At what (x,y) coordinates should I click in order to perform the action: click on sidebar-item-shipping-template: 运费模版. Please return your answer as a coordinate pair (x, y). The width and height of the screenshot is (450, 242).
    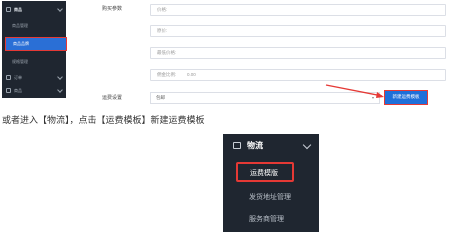
    Looking at the image, I should click on (265, 172).